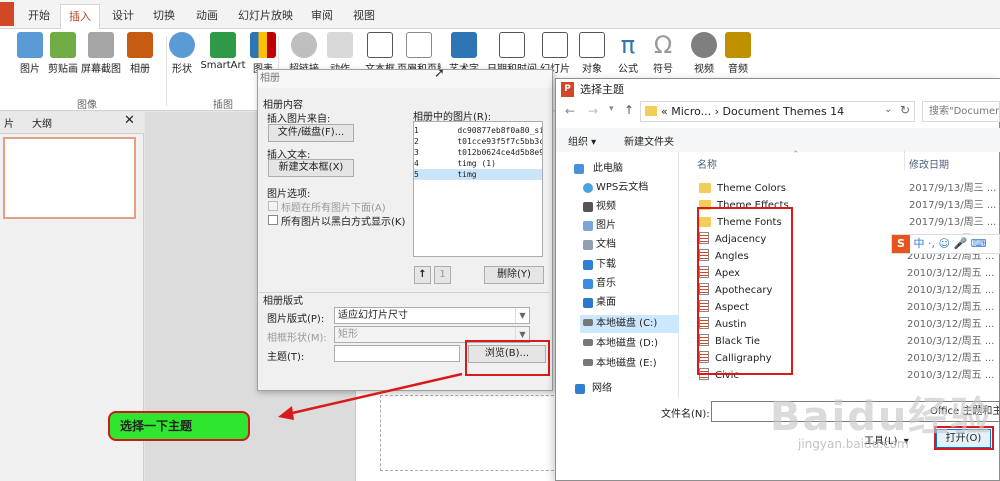 Image resolution: width=1000 pixels, height=481 pixels. What do you see at coordinates (663, 45) in the screenshot?
I see `omega-icon: Ω` at bounding box center [663, 45].